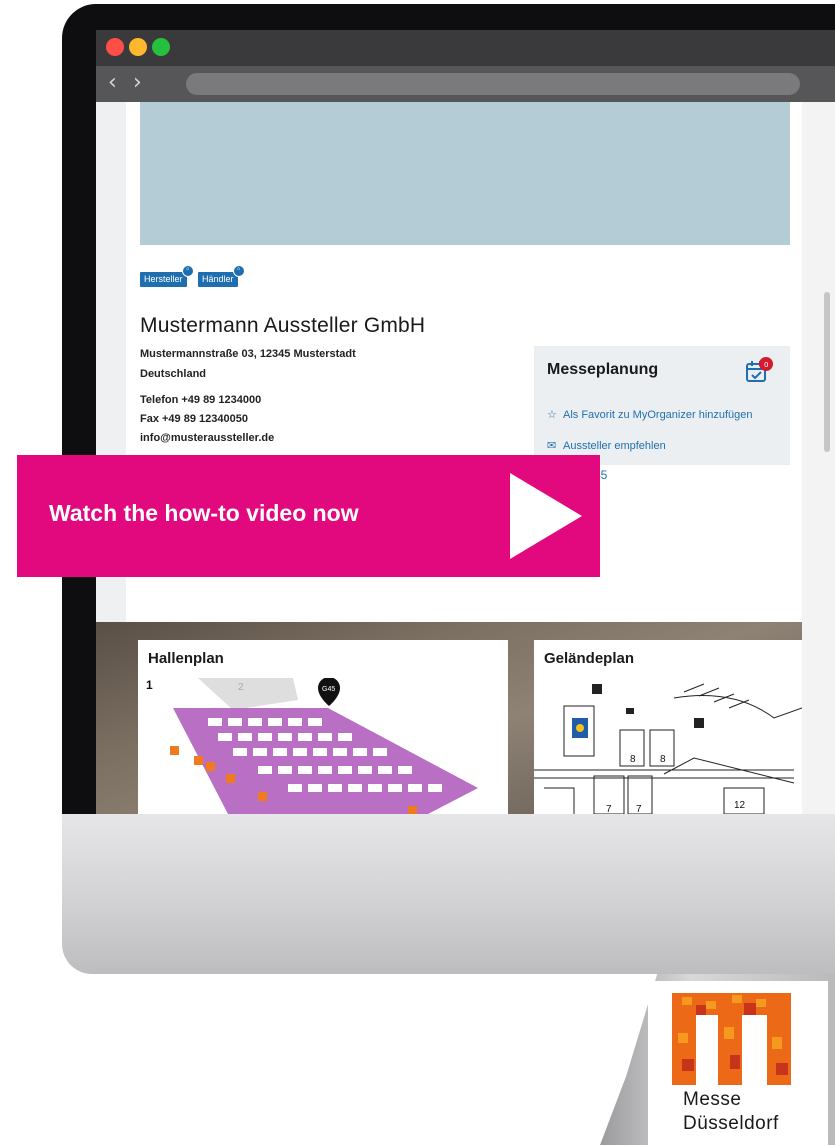 Image resolution: width=835 pixels, height=1145 pixels. What do you see at coordinates (161, 47) in the screenshot?
I see `maximize-window-button` at bounding box center [161, 47].